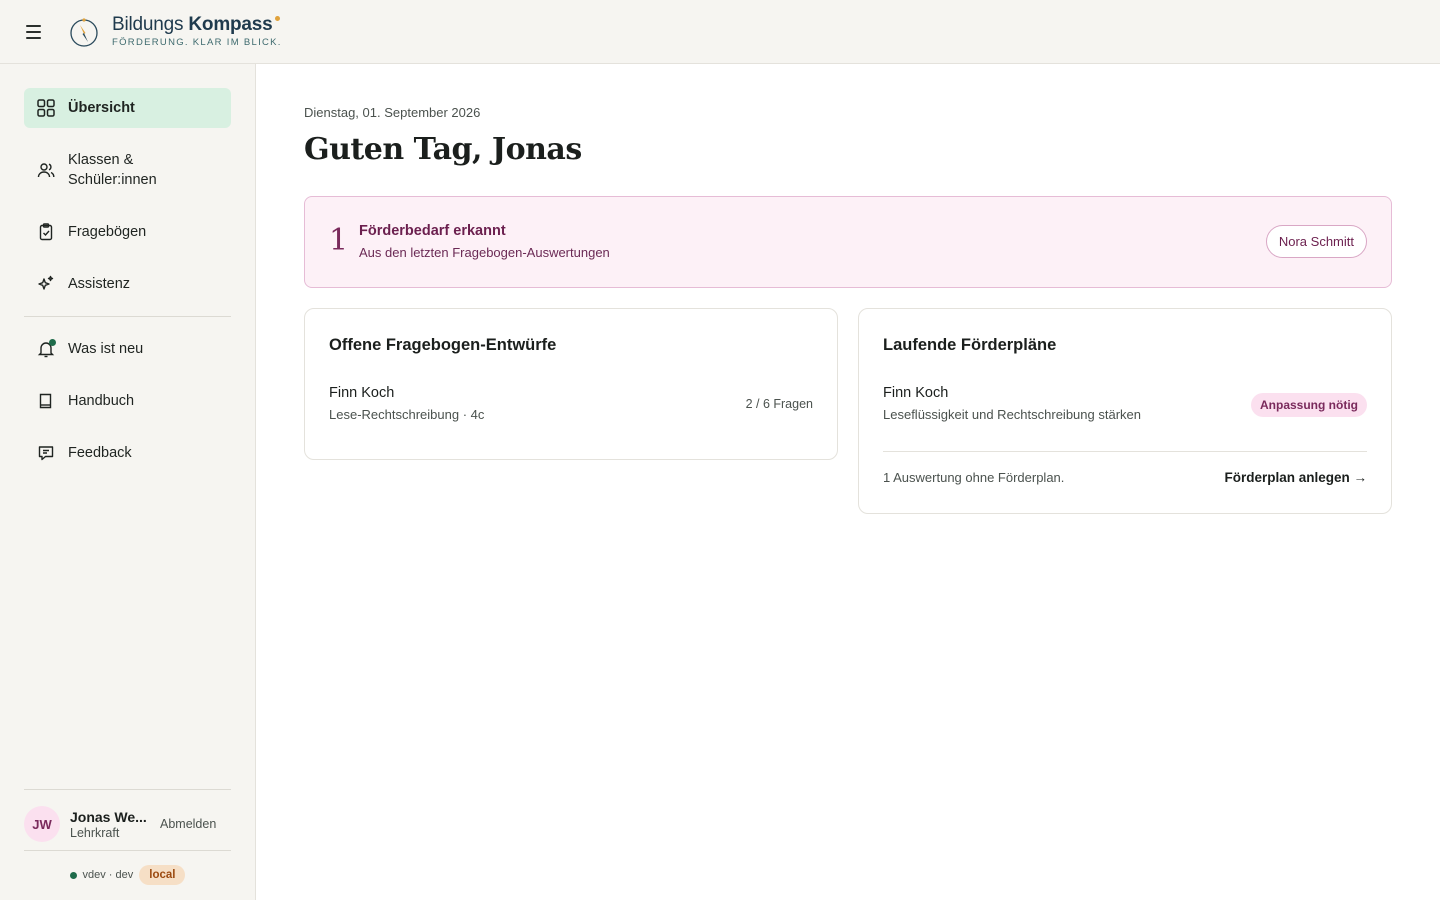  I want to click on questionnaire-subject: Lese-Rechtschreibung · 4c, so click(407, 414).